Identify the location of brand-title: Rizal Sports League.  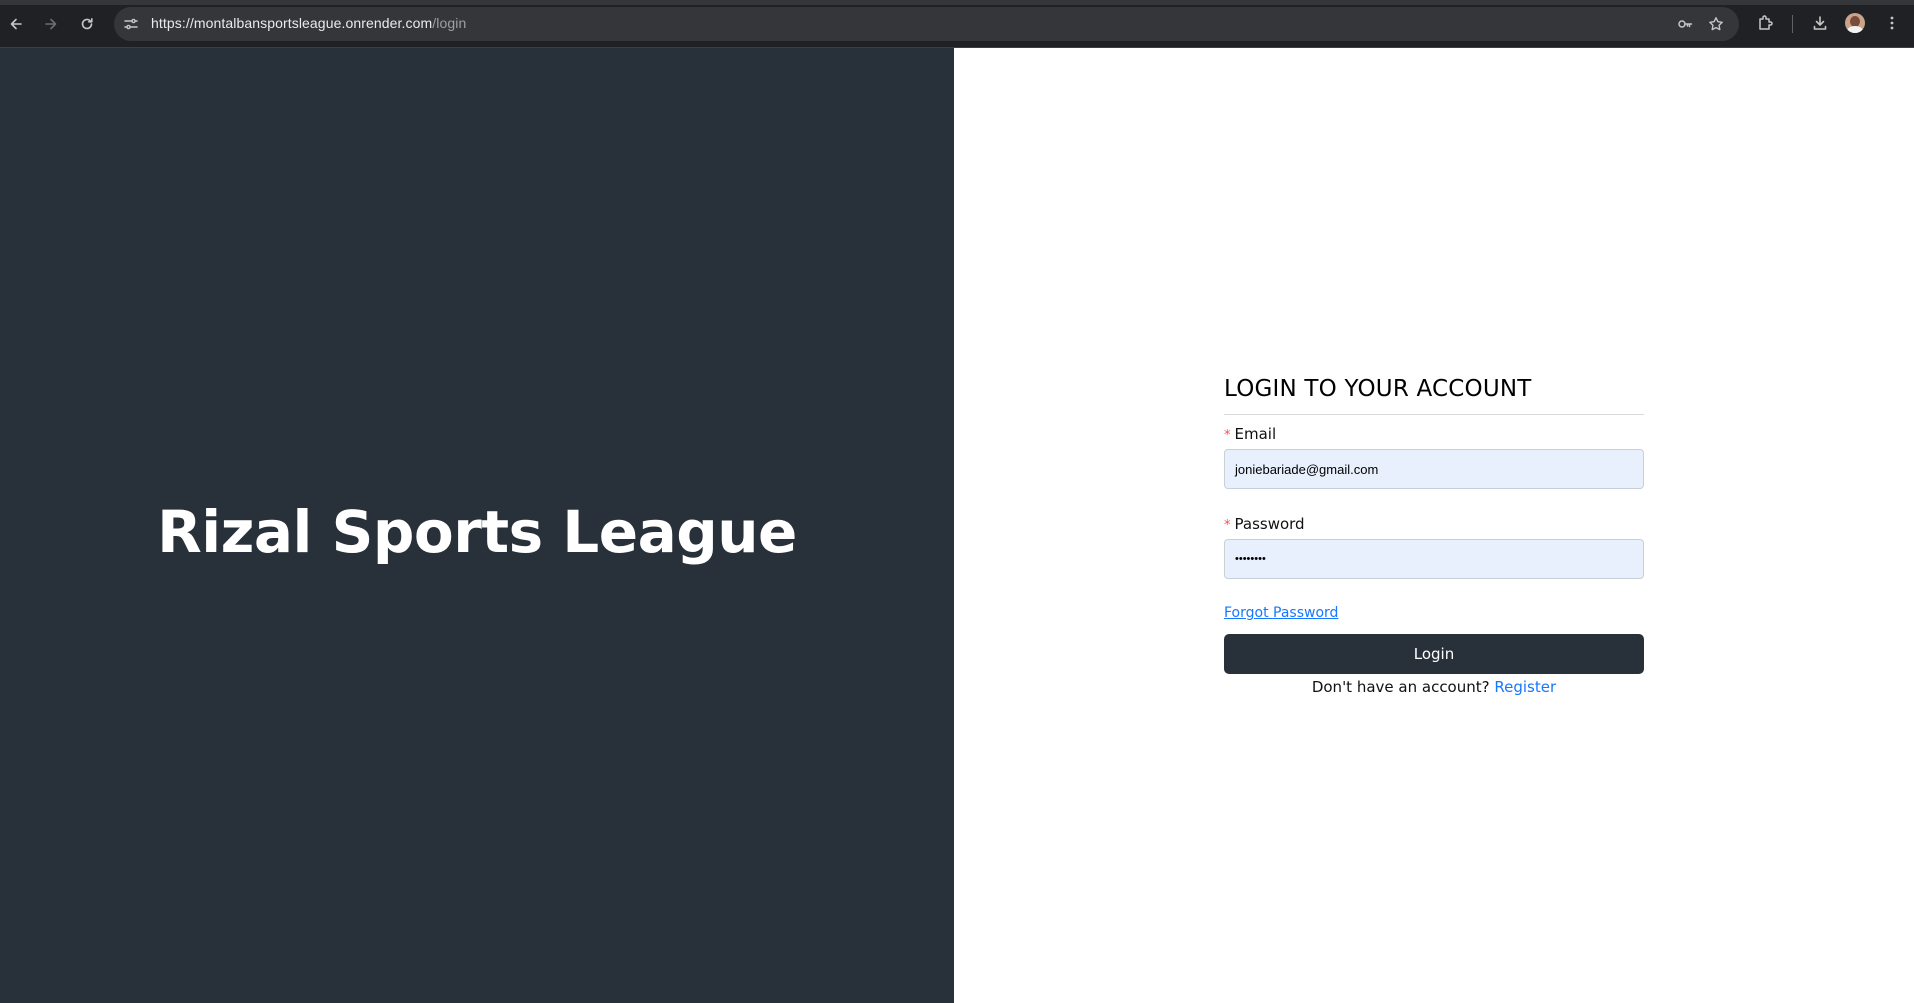
(477, 531).